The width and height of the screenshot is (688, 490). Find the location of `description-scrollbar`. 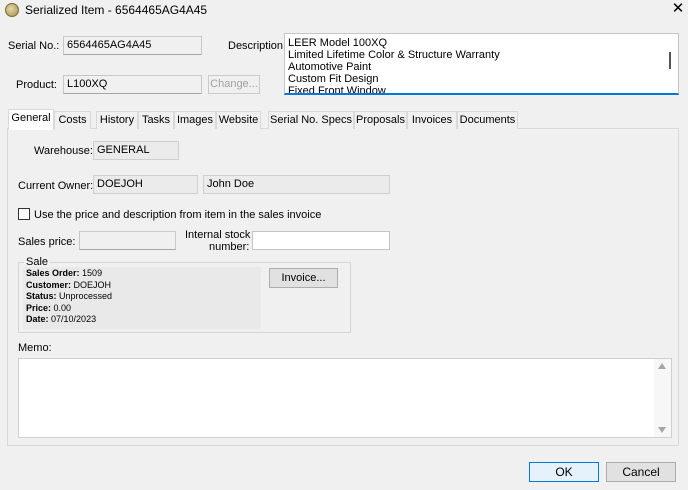

description-scrollbar is located at coordinates (670, 60).